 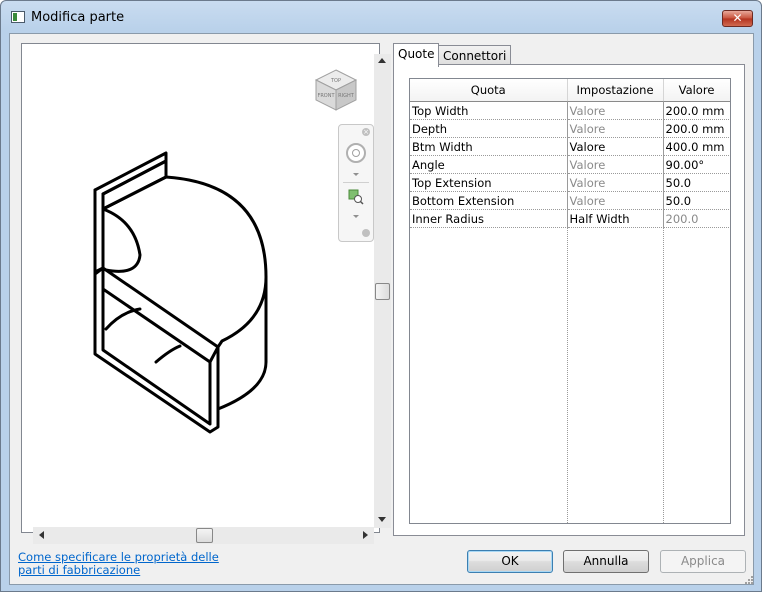 I want to click on navbar-close-icon: ×, so click(x=366, y=132).